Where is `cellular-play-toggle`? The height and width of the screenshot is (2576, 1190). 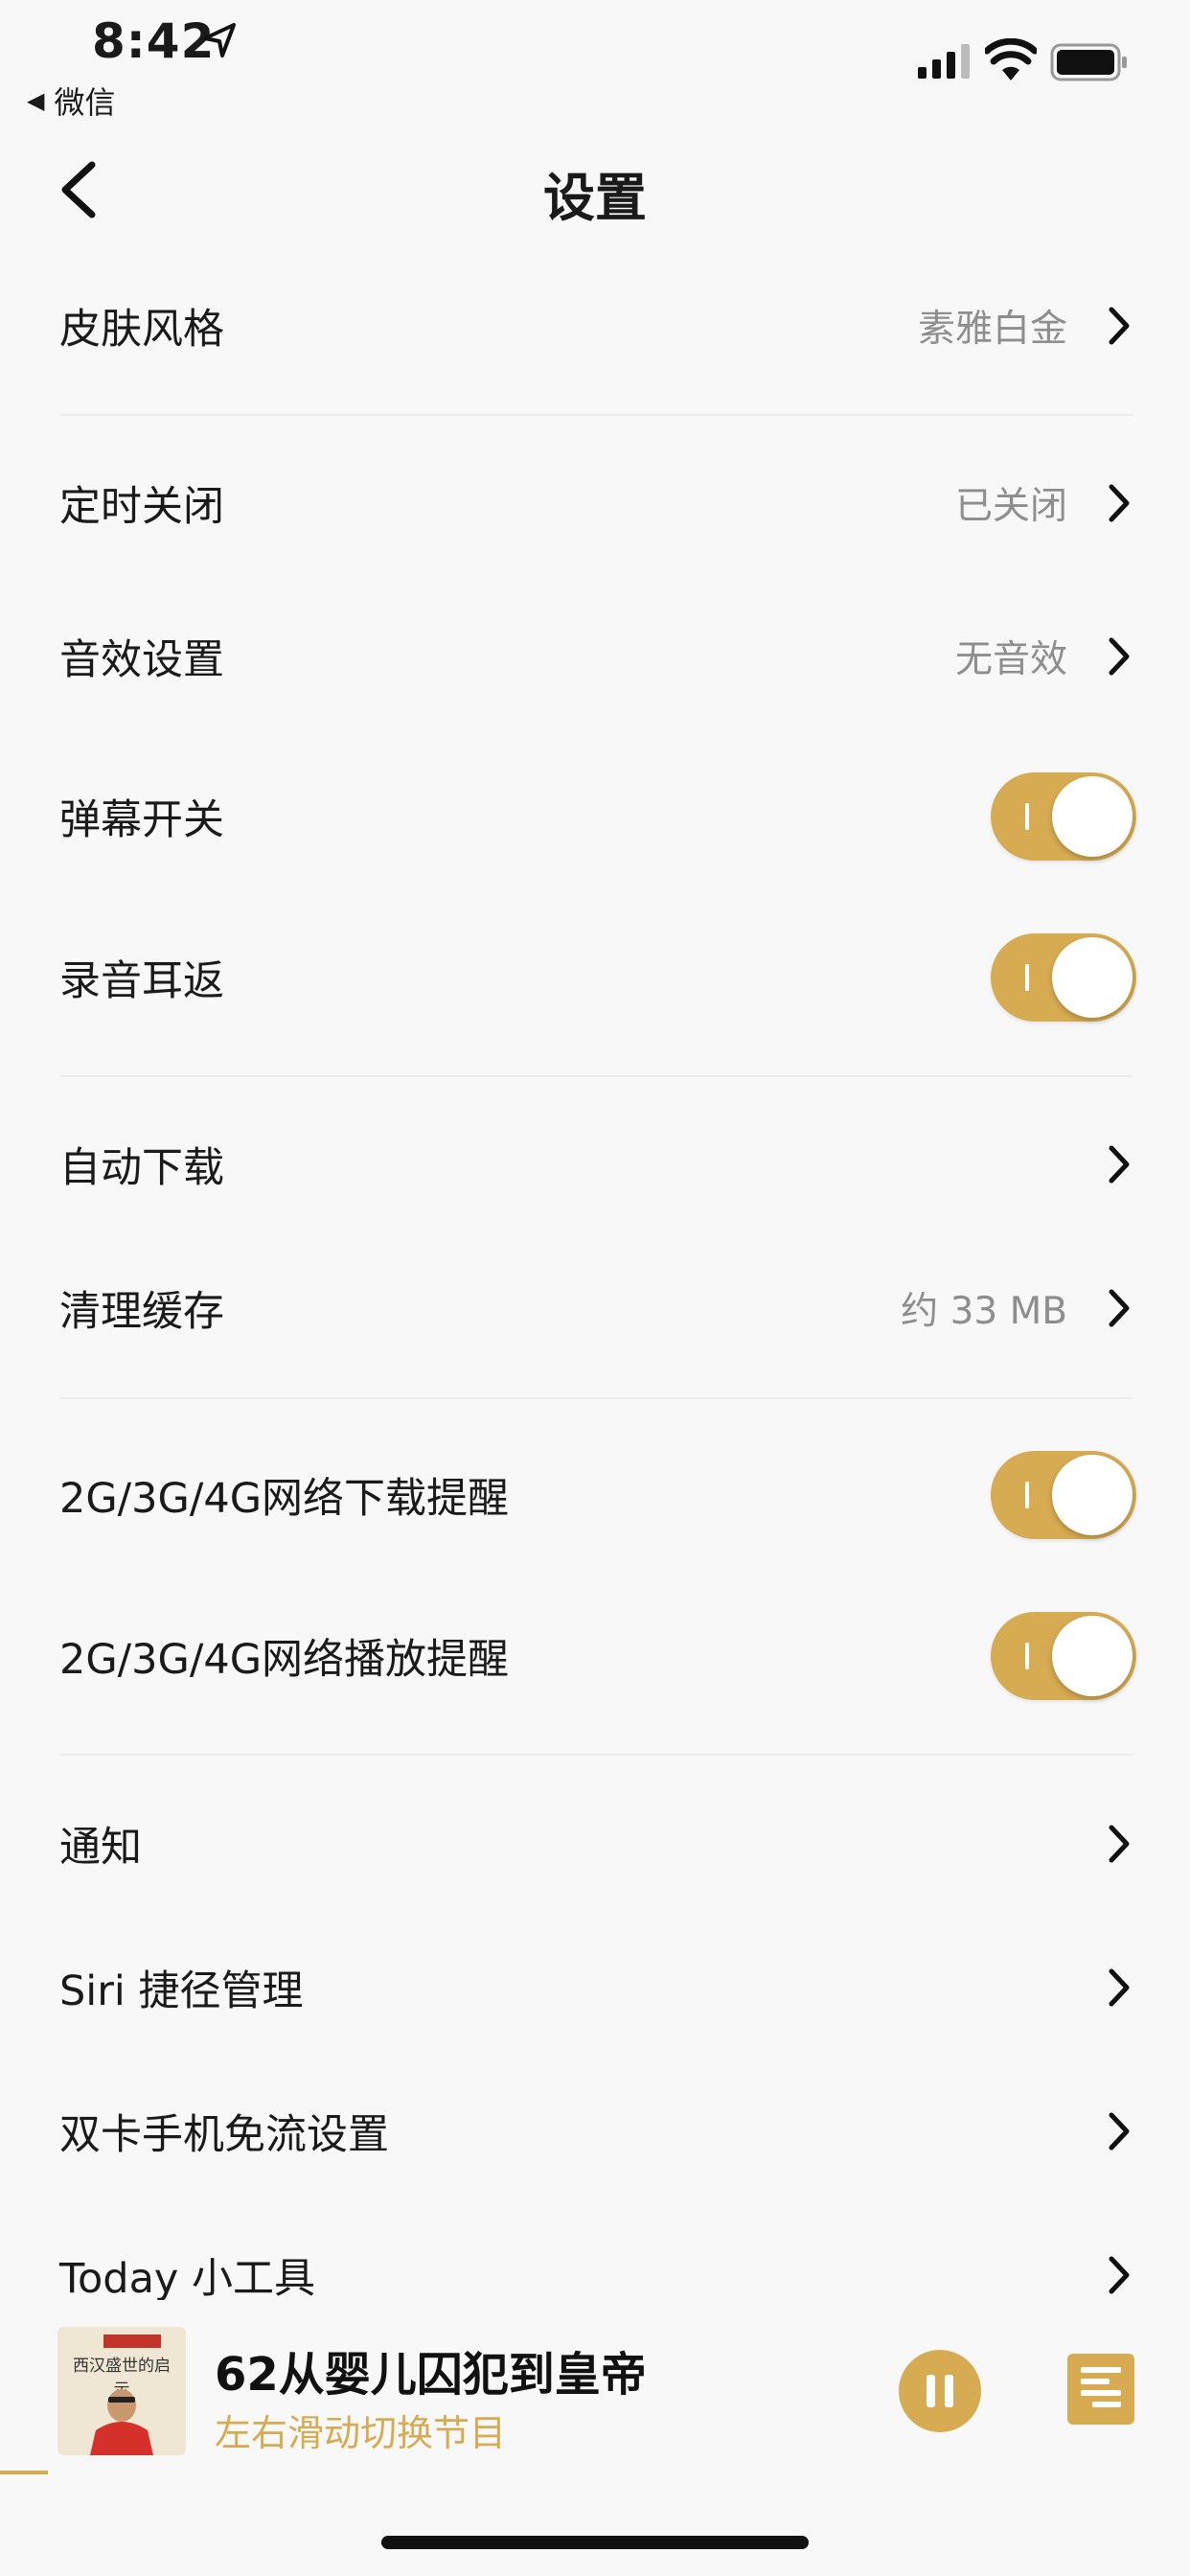
cellular-play-toggle is located at coordinates (1064, 1656).